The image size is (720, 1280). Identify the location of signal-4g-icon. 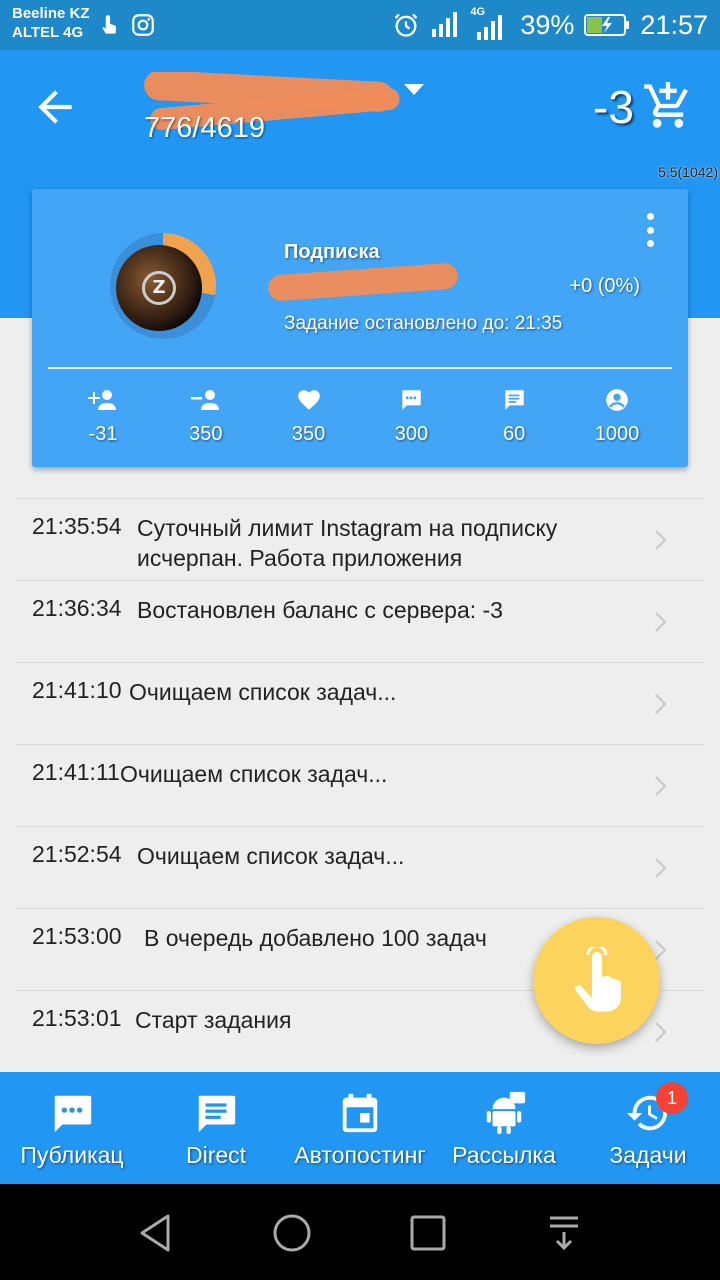
(490, 27).